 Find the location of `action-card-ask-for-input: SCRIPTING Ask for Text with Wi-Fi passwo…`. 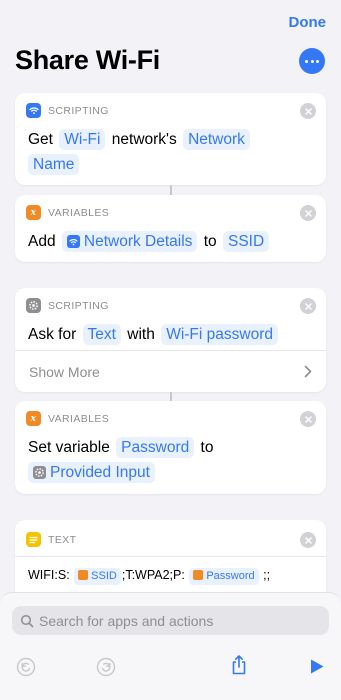

action-card-ask-for-input: SCRIPTING Ask for Text with Wi-Fi passwo… is located at coordinates (170, 340).